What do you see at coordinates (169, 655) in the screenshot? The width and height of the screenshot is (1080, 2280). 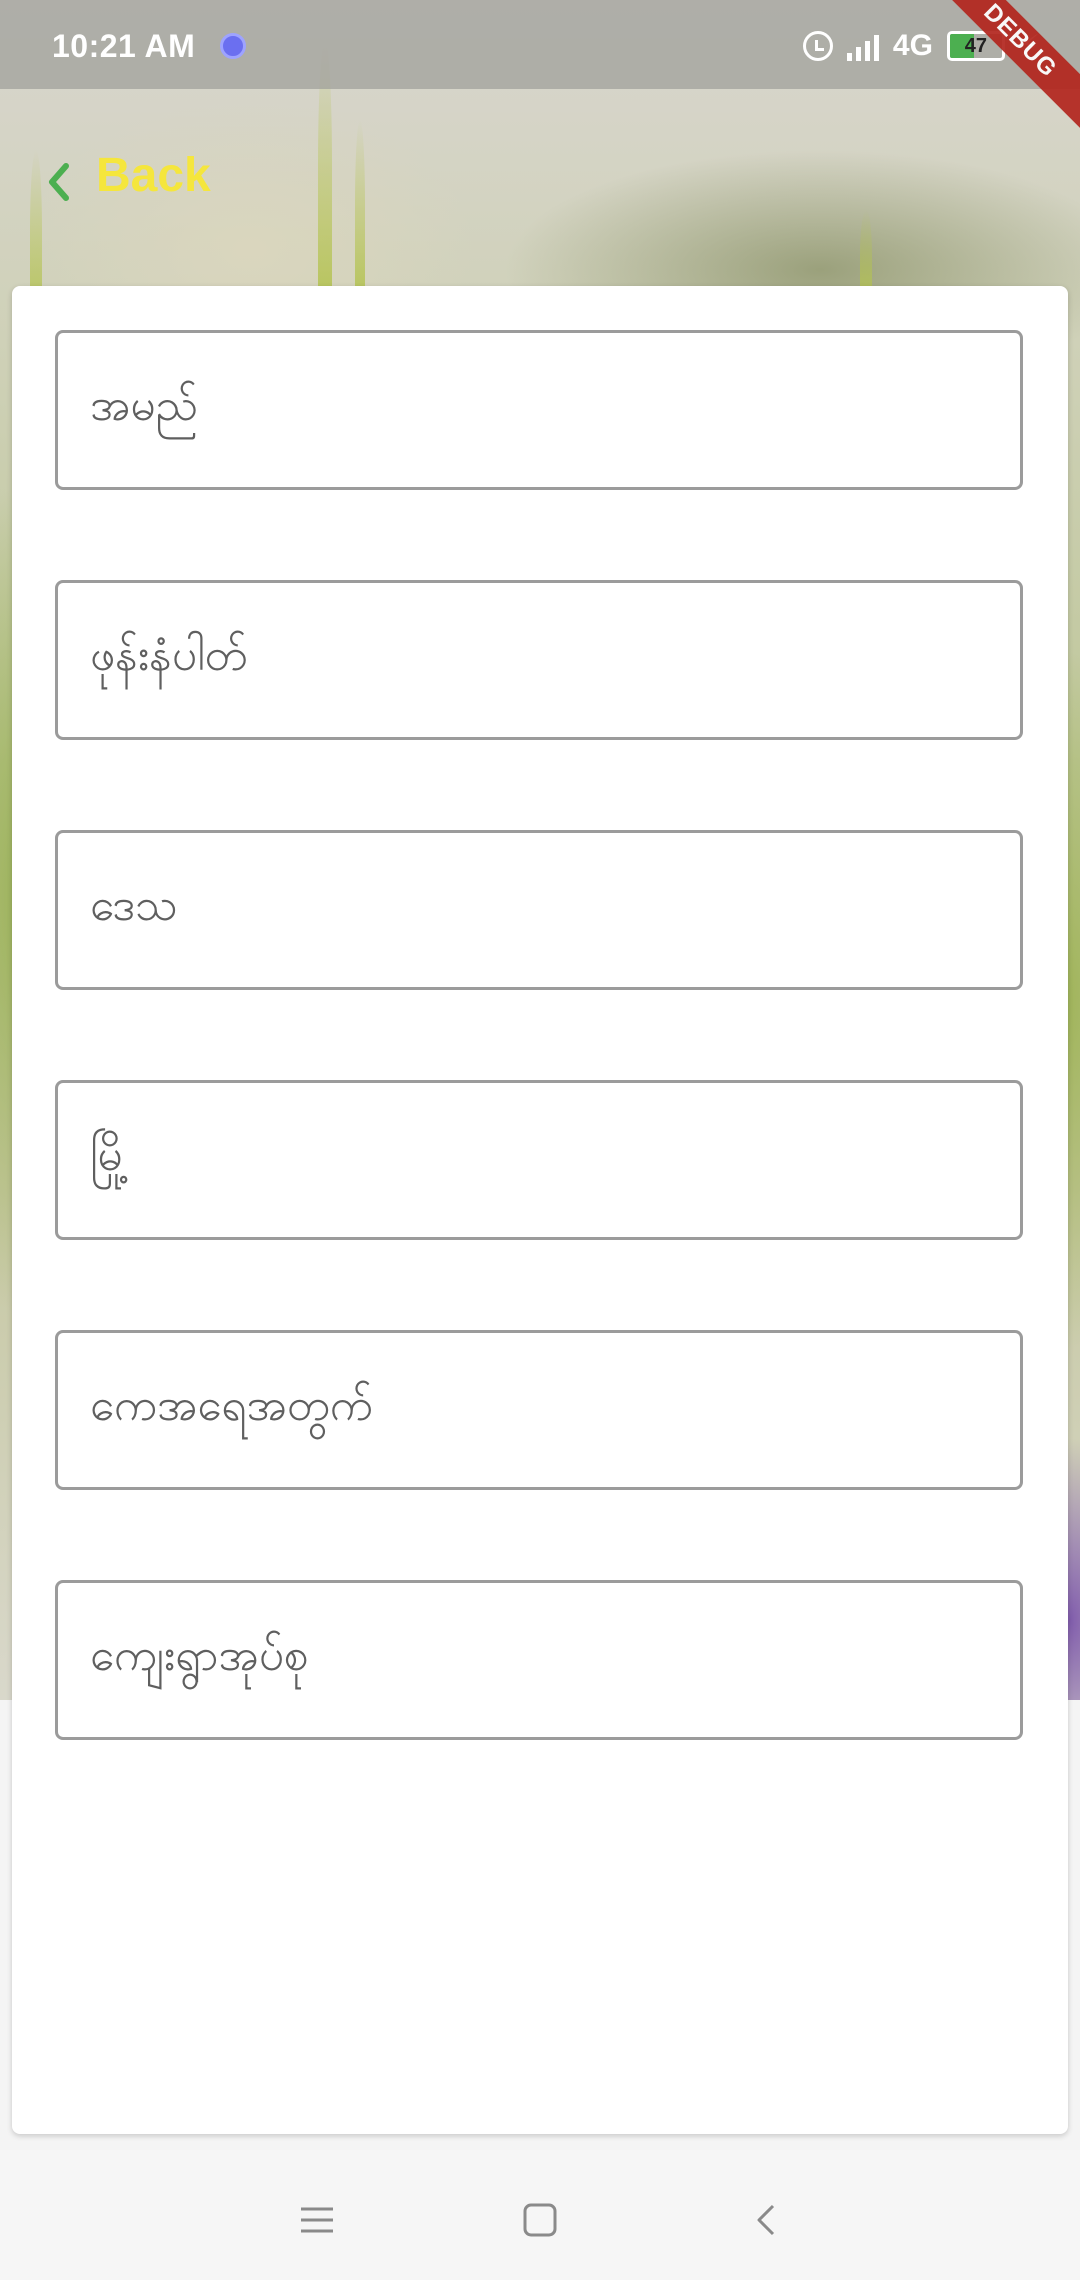 I see `phone-field-label: ဖုန်းနံပါတ်` at bounding box center [169, 655].